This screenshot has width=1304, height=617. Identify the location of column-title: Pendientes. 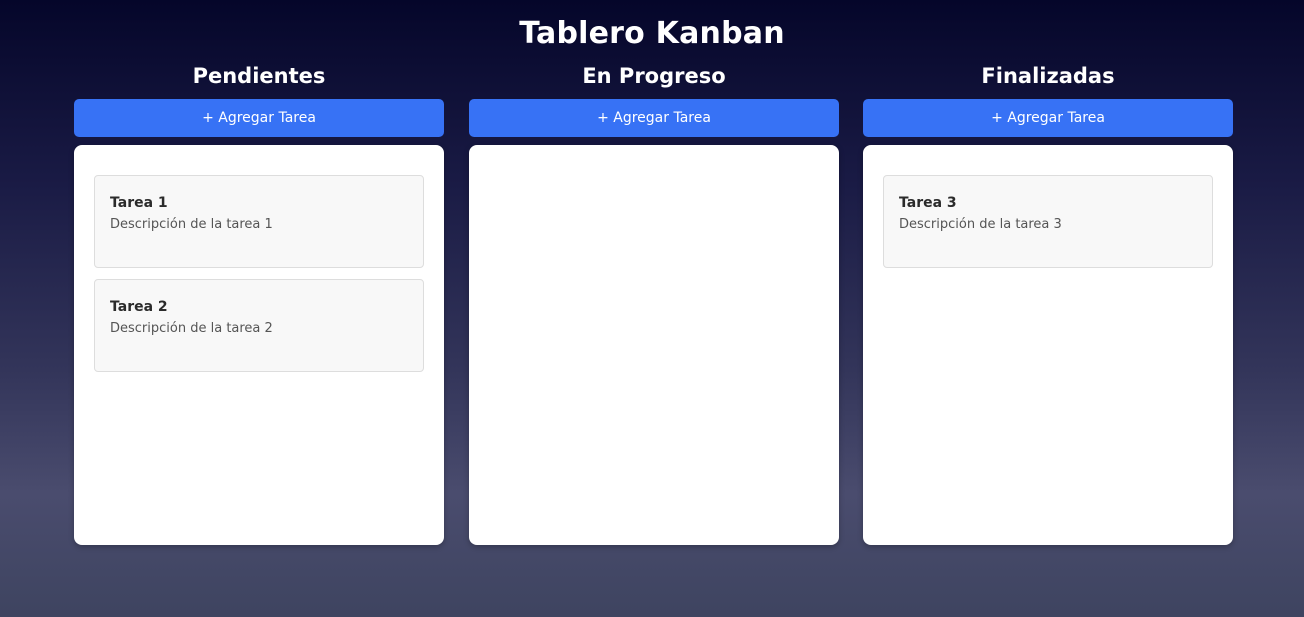
(259, 76).